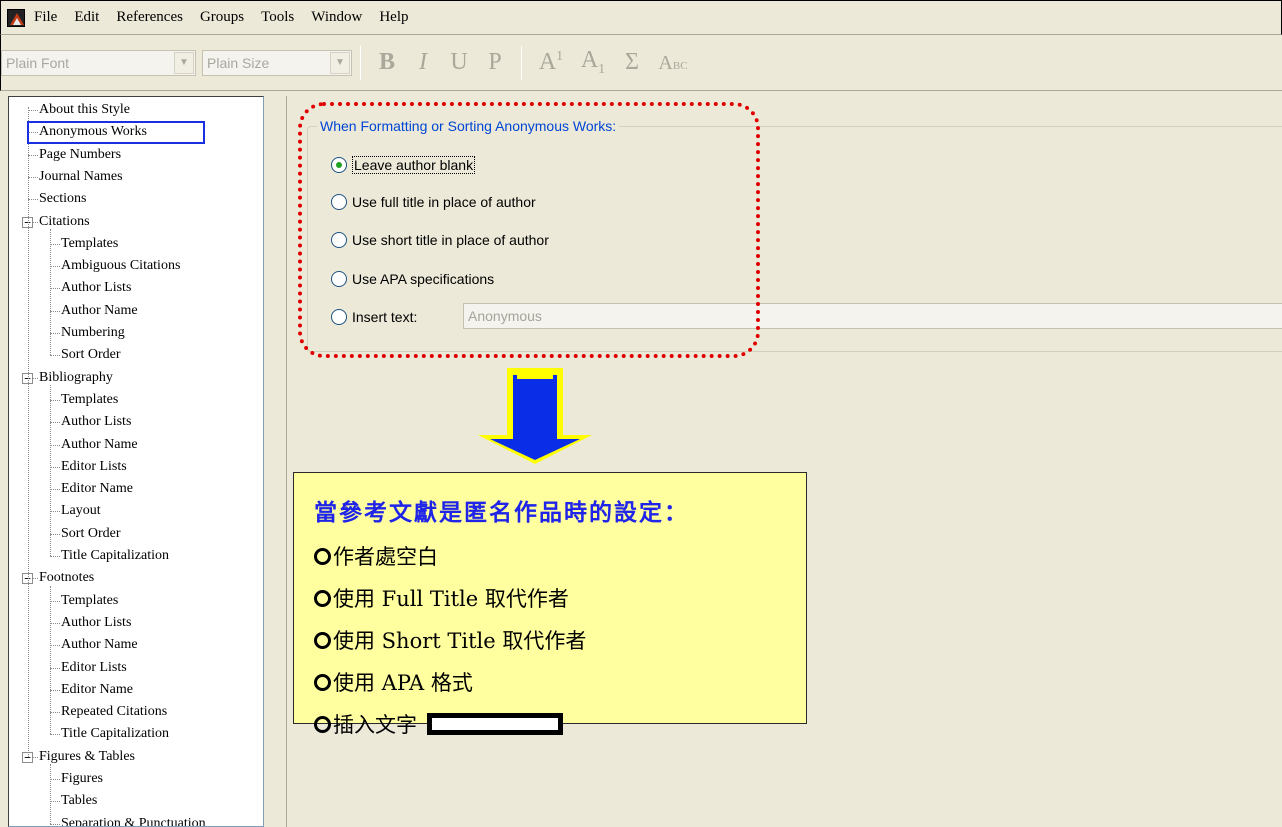 The image size is (1282, 827). What do you see at coordinates (387, 62) in the screenshot?
I see `bold-button: B` at bounding box center [387, 62].